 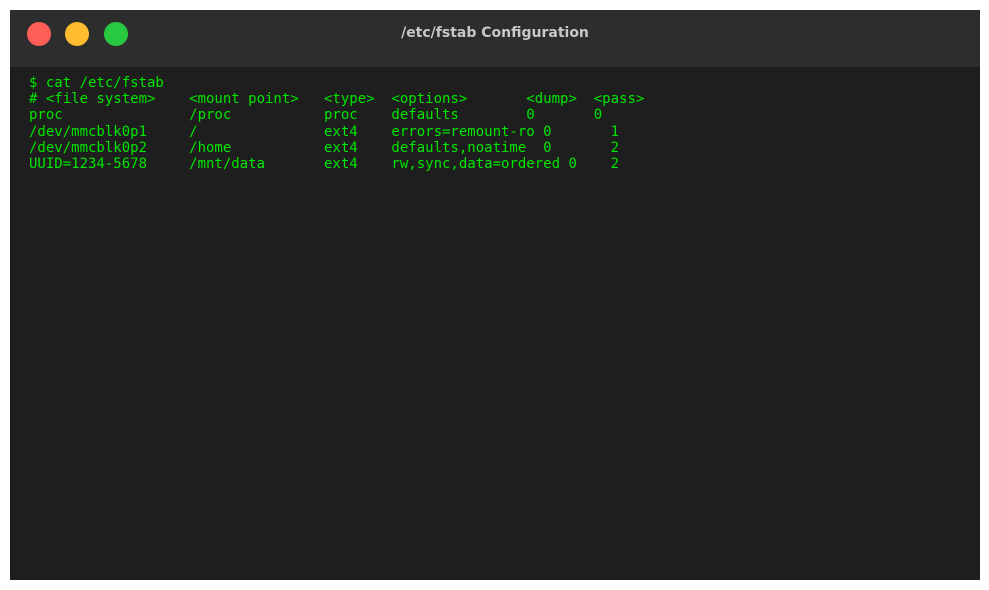 What do you see at coordinates (96, 83) in the screenshot?
I see `command-line: $ cat /etc/fstab` at bounding box center [96, 83].